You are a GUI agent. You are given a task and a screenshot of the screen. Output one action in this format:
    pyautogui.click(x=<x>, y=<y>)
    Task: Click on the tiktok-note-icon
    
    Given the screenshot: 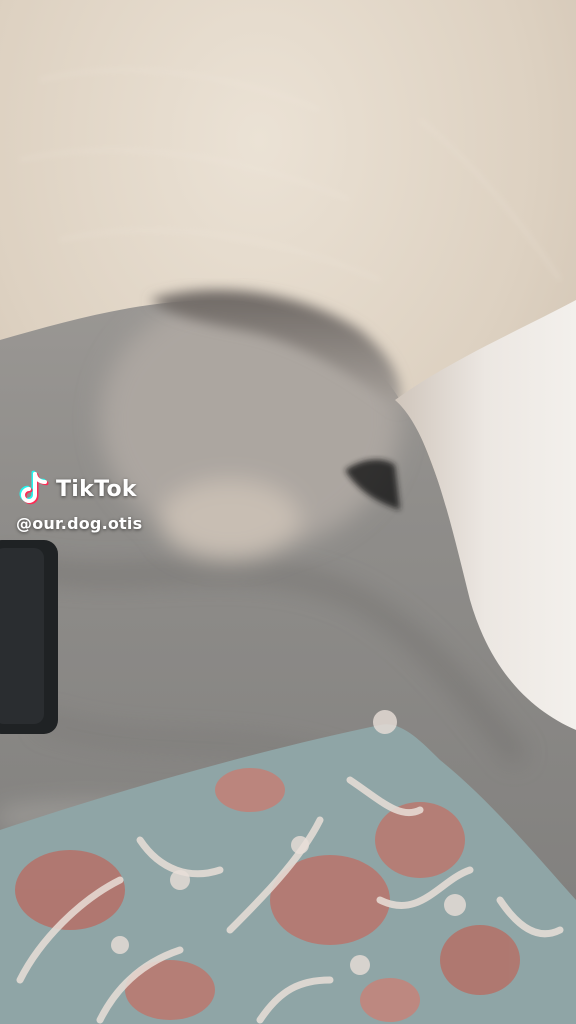 What is the action you would take?
    pyautogui.click(x=34, y=487)
    